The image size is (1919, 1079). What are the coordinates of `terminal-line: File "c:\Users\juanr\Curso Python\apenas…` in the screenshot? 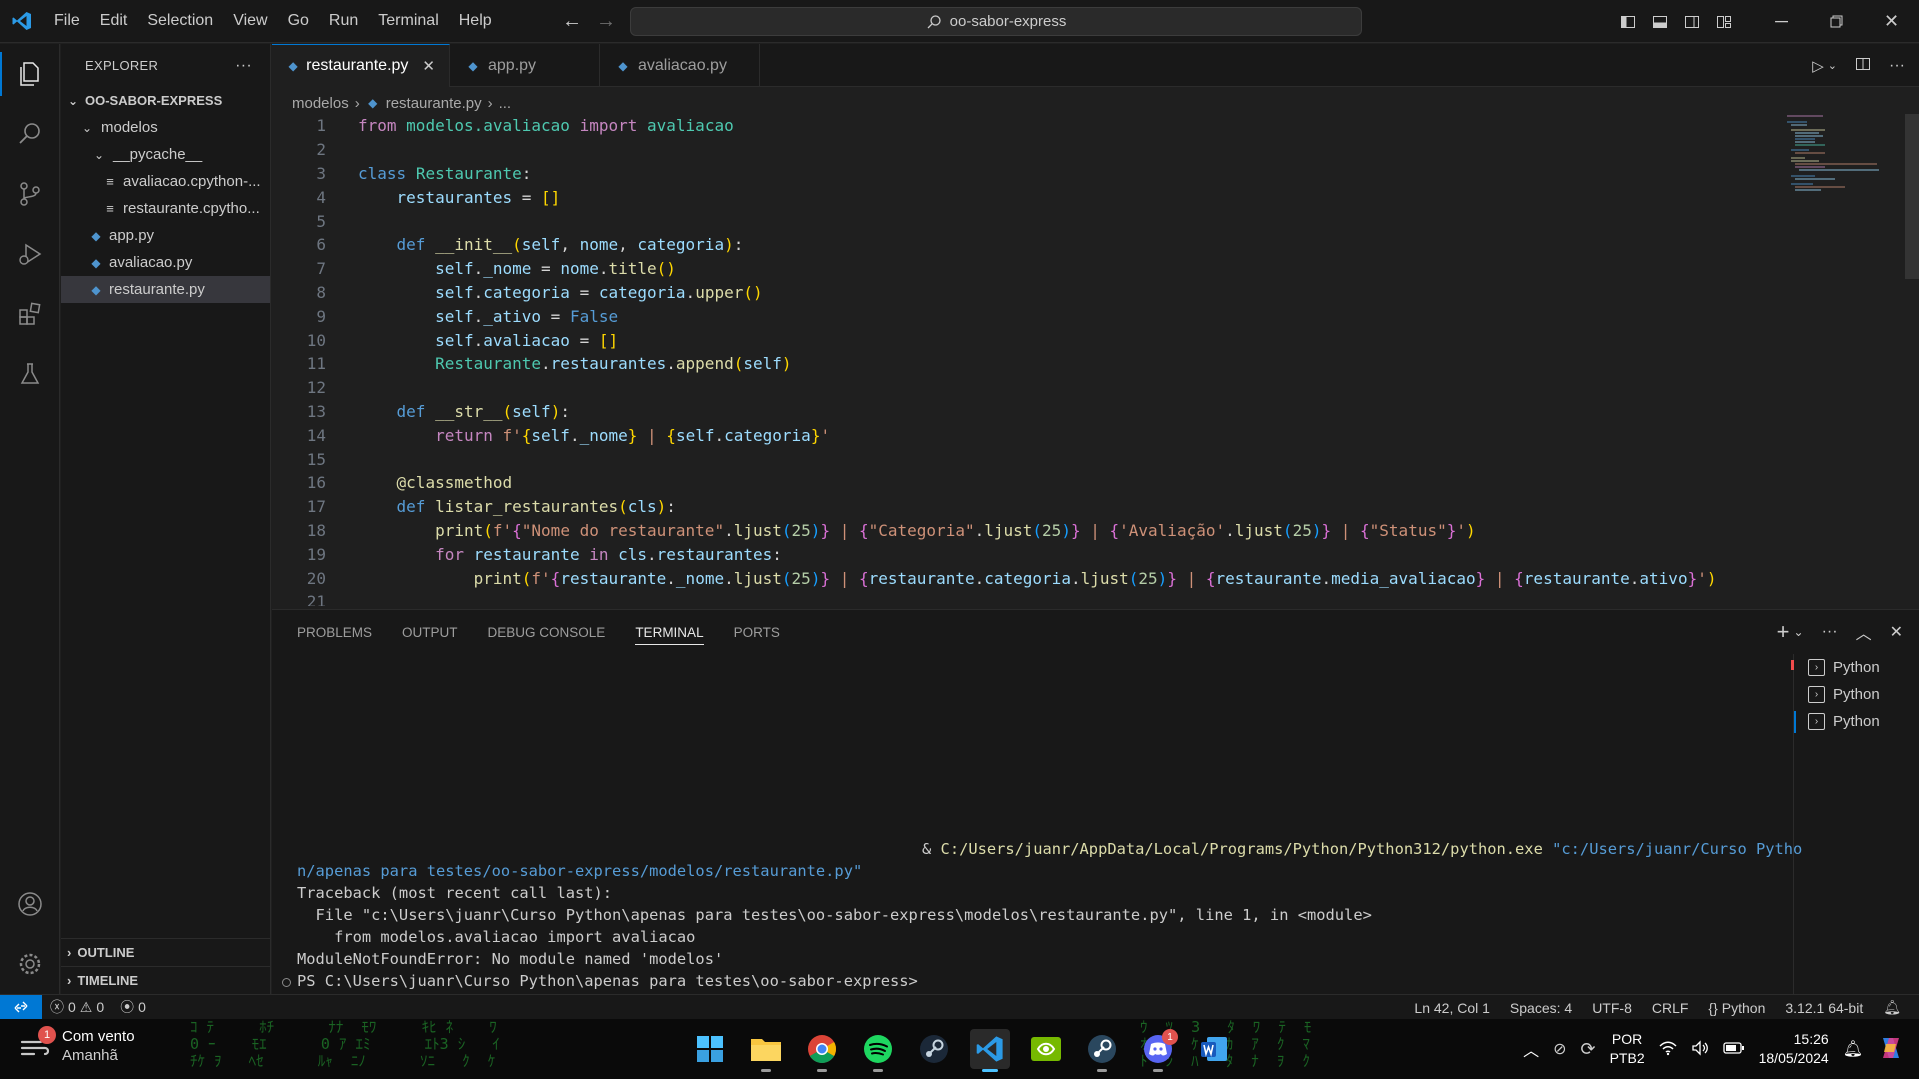 It's located at (834, 915).